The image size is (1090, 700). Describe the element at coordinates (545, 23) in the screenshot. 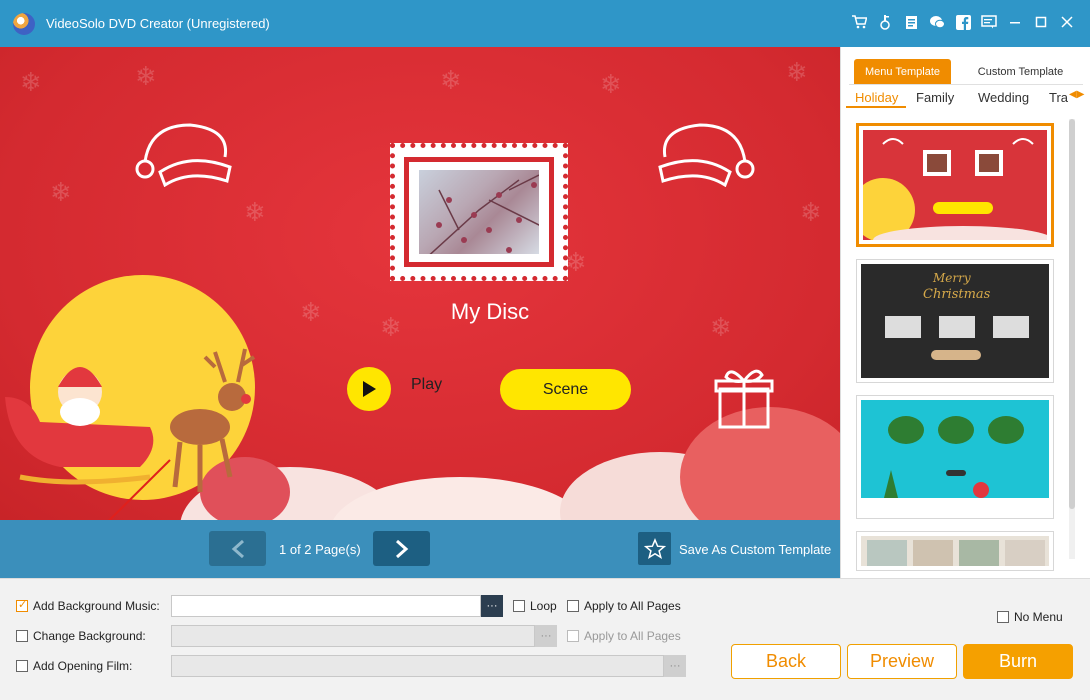

I see `title-bar: VideoSolo DVD Creator (Unregistered)` at that location.